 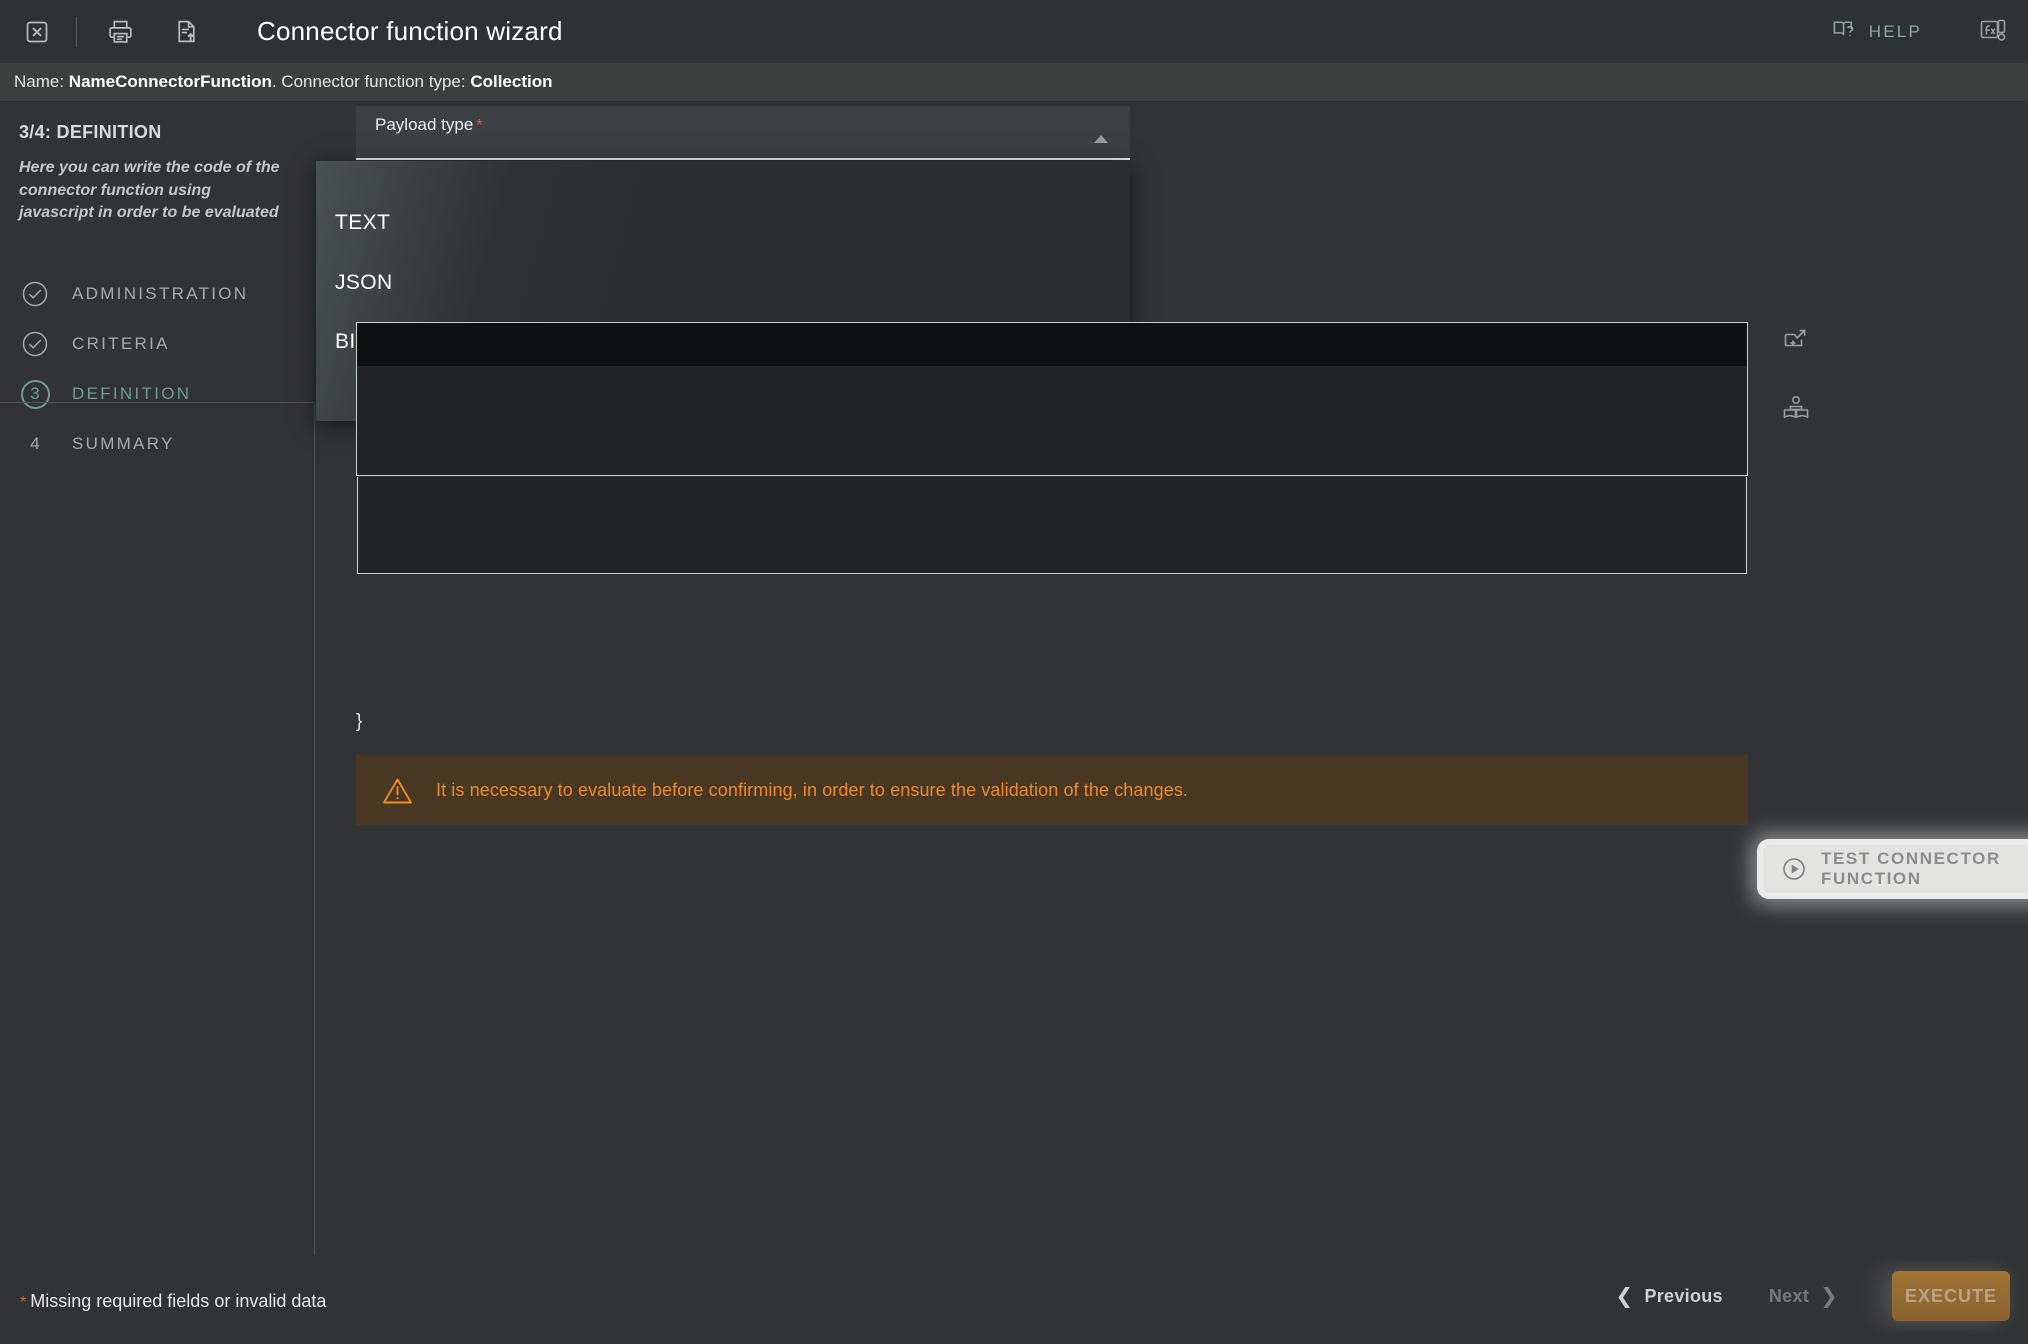 I want to click on editor-side-actions, so click(x=1797, y=375).